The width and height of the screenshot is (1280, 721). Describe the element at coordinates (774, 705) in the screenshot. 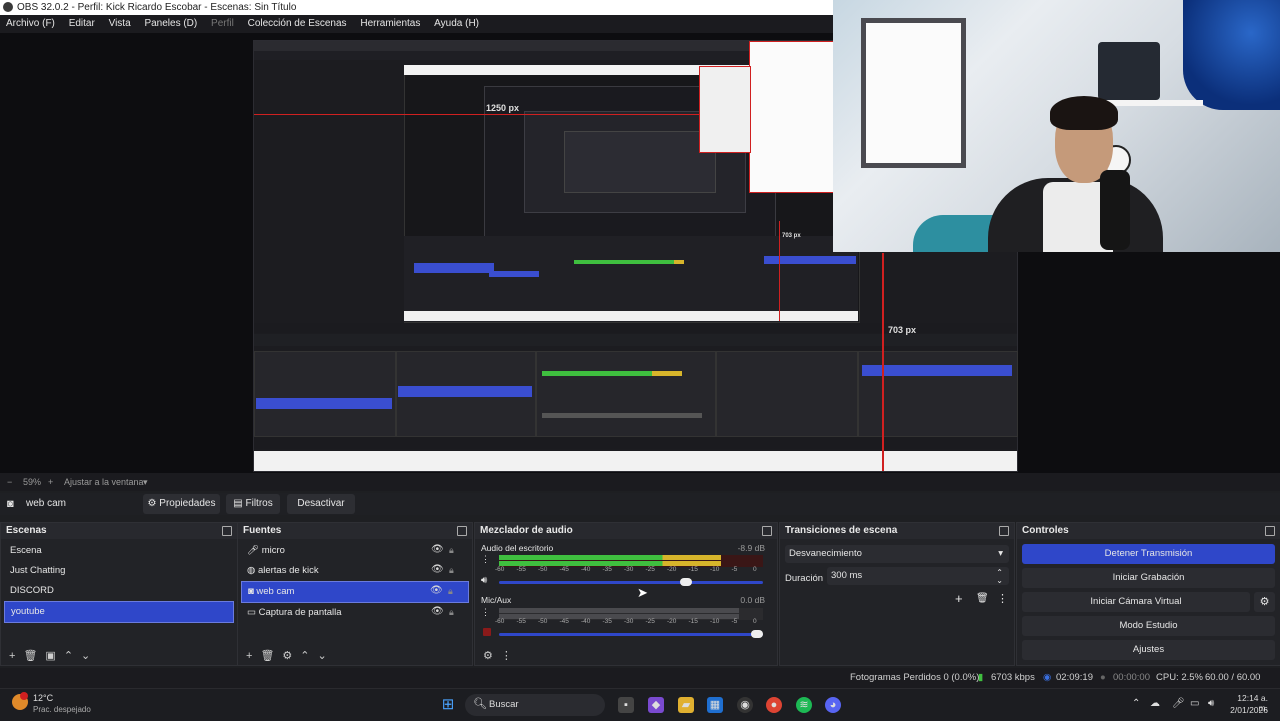

I see `chrome-icon: ●` at that location.